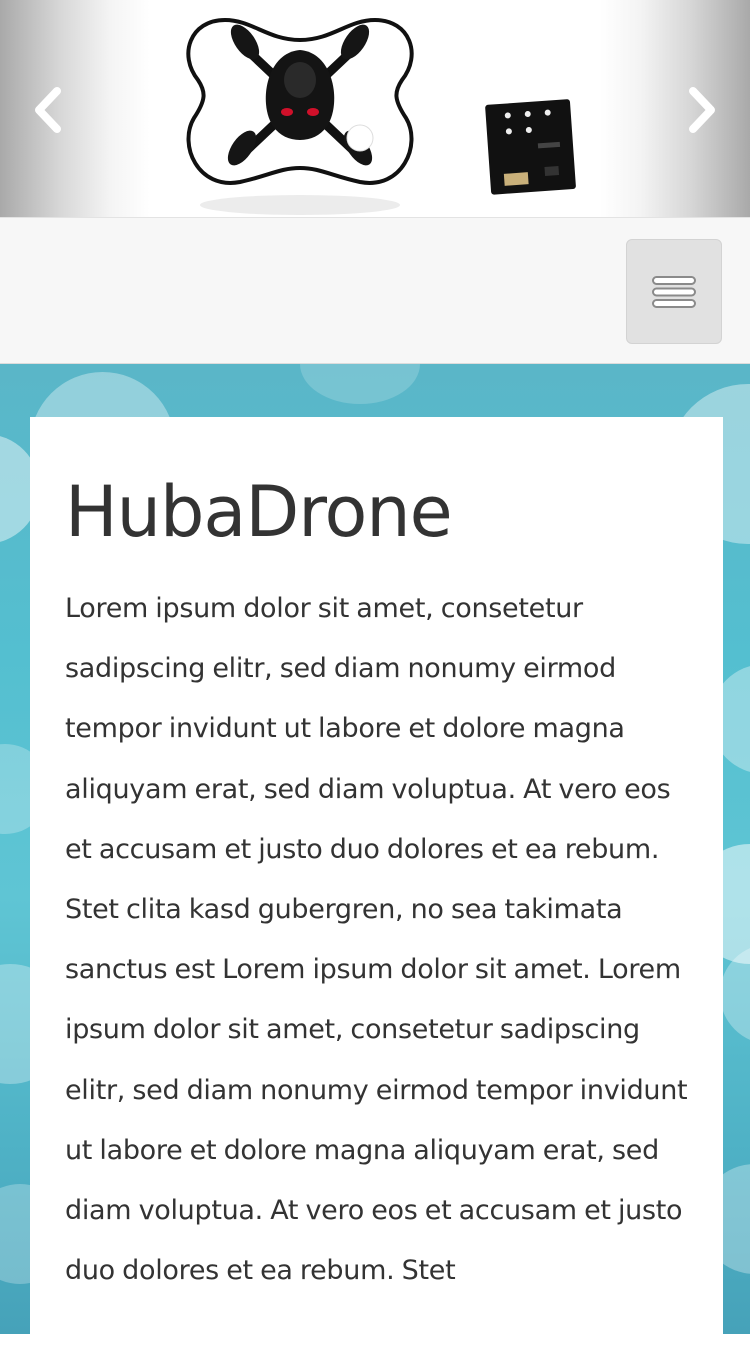 The width and height of the screenshot is (750, 1357). I want to click on chevron-left-icon, so click(48, 110).